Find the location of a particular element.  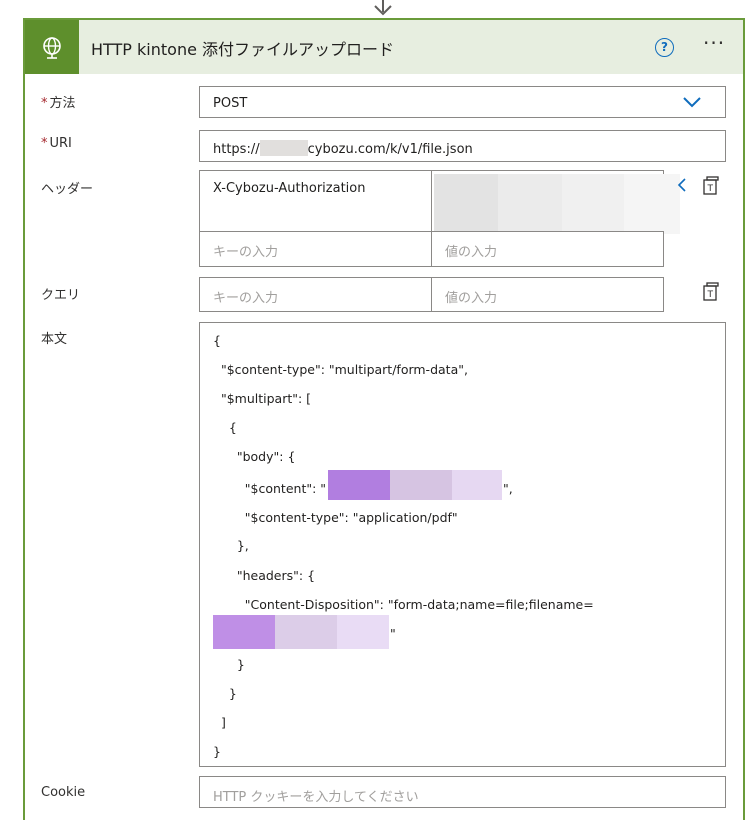

uri-suffix: cybozu.com/k/v1/file.json is located at coordinates (390, 149).